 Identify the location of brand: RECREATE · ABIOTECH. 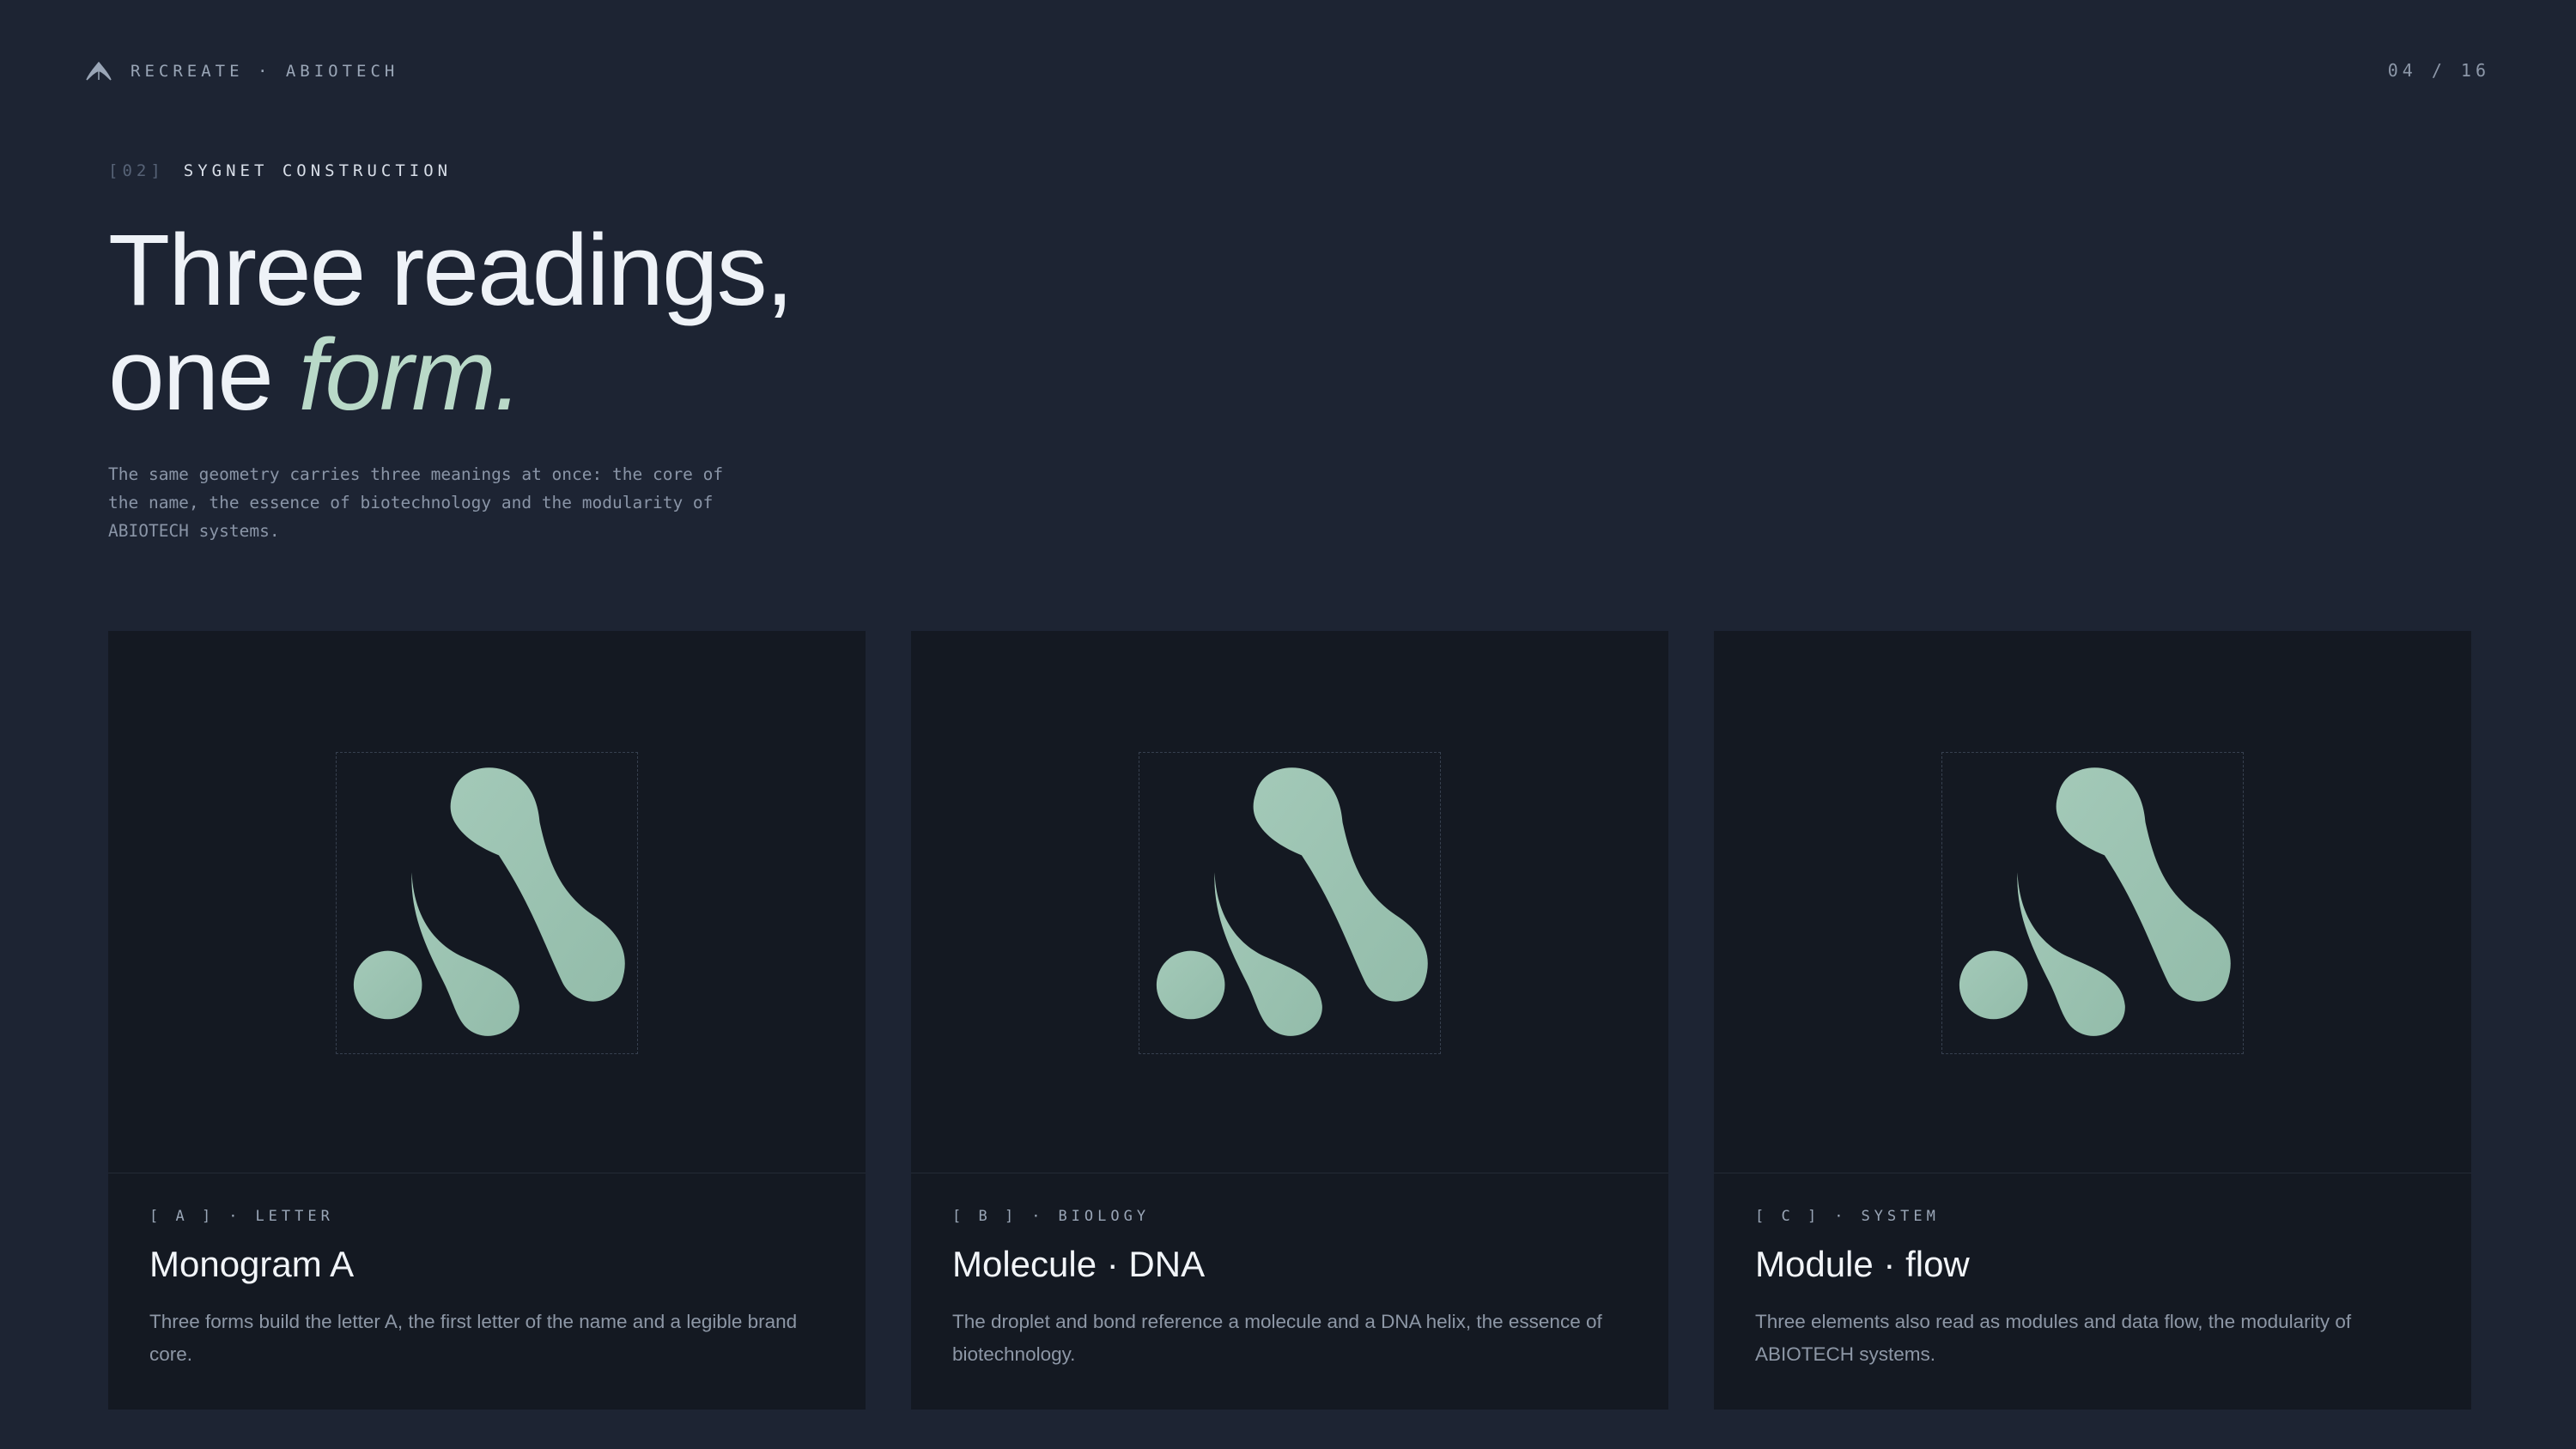
(242, 71).